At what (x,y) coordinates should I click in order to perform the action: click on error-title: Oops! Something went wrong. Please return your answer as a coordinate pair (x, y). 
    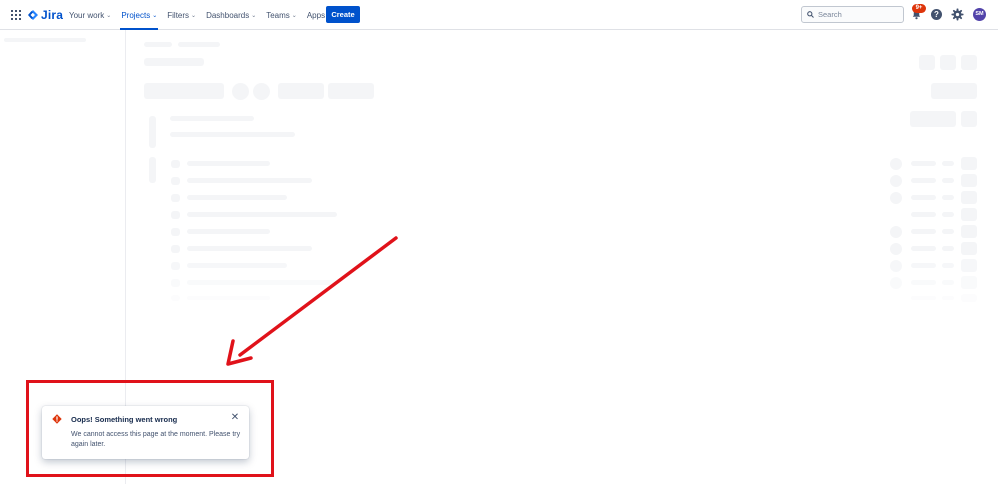
    Looking at the image, I should click on (124, 419).